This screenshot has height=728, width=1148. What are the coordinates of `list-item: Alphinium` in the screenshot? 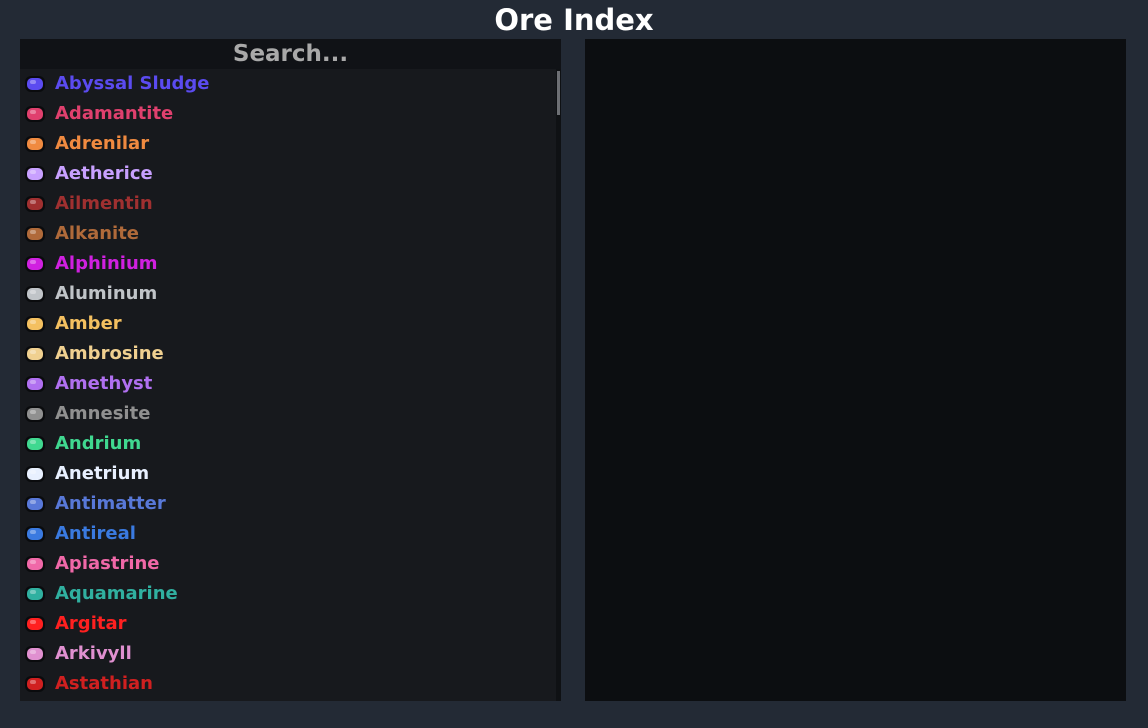 It's located at (288, 264).